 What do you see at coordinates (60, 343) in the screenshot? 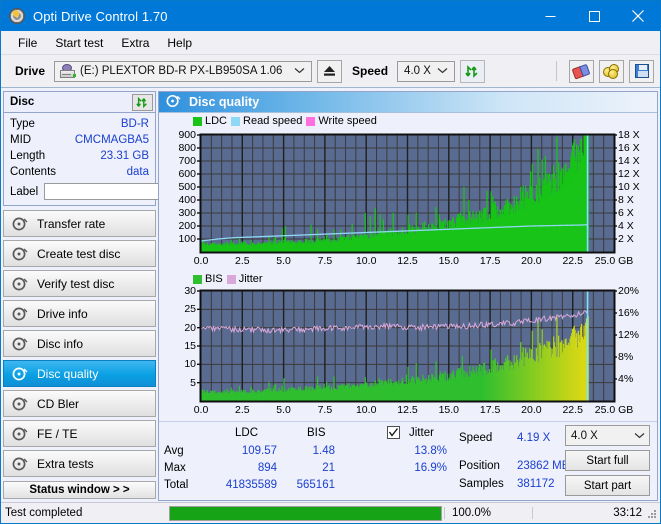
I see `sidebar-item-label: Disc info` at bounding box center [60, 343].